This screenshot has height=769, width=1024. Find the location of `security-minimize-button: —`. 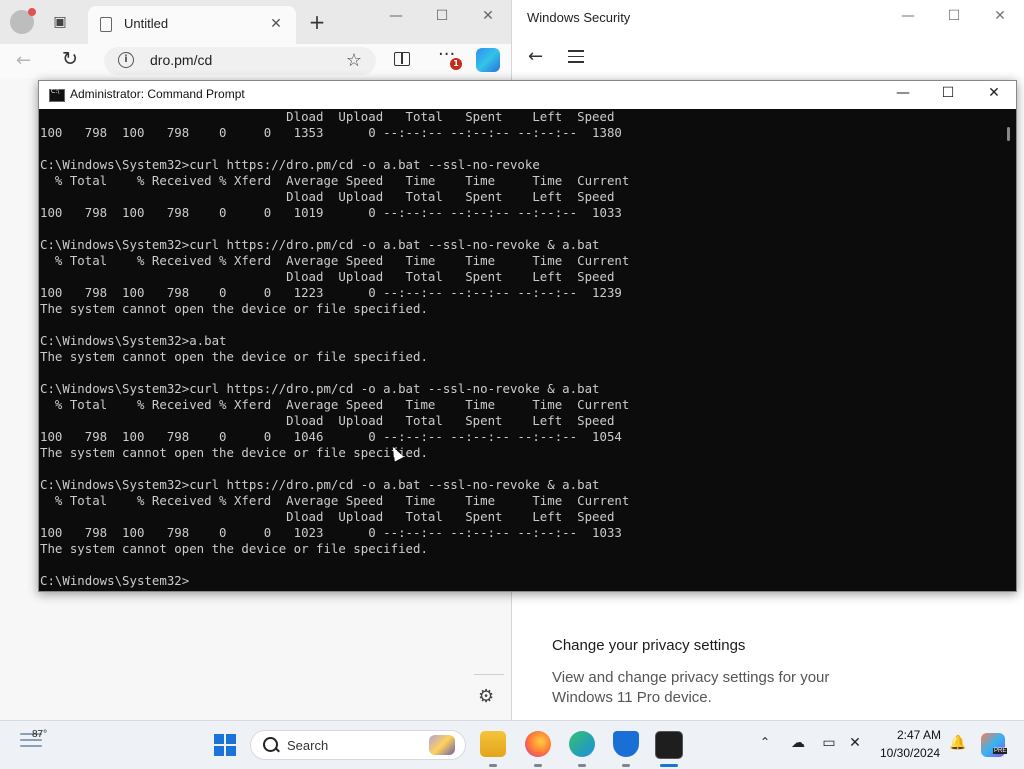

security-minimize-button: — is located at coordinates (908, 16).